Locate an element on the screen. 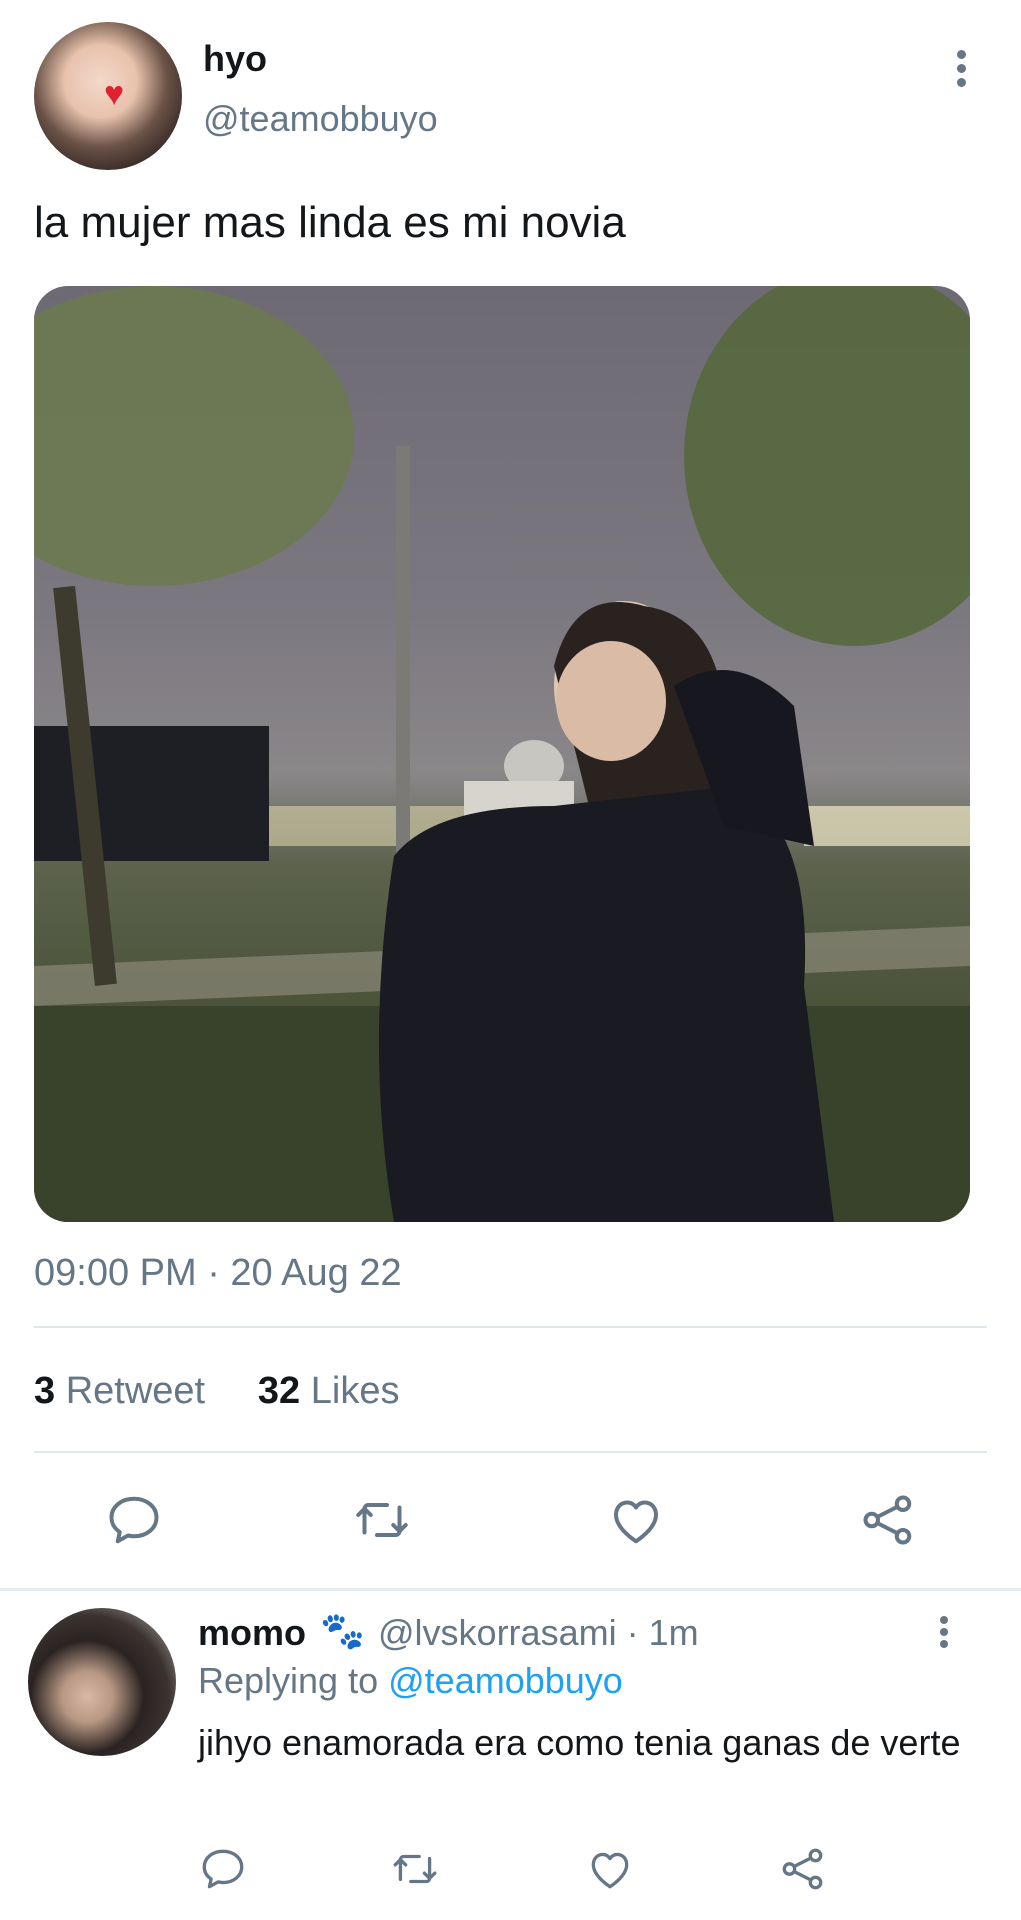 This screenshot has width=1021, height=1920. reply-more-options-icon is located at coordinates (944, 1636).